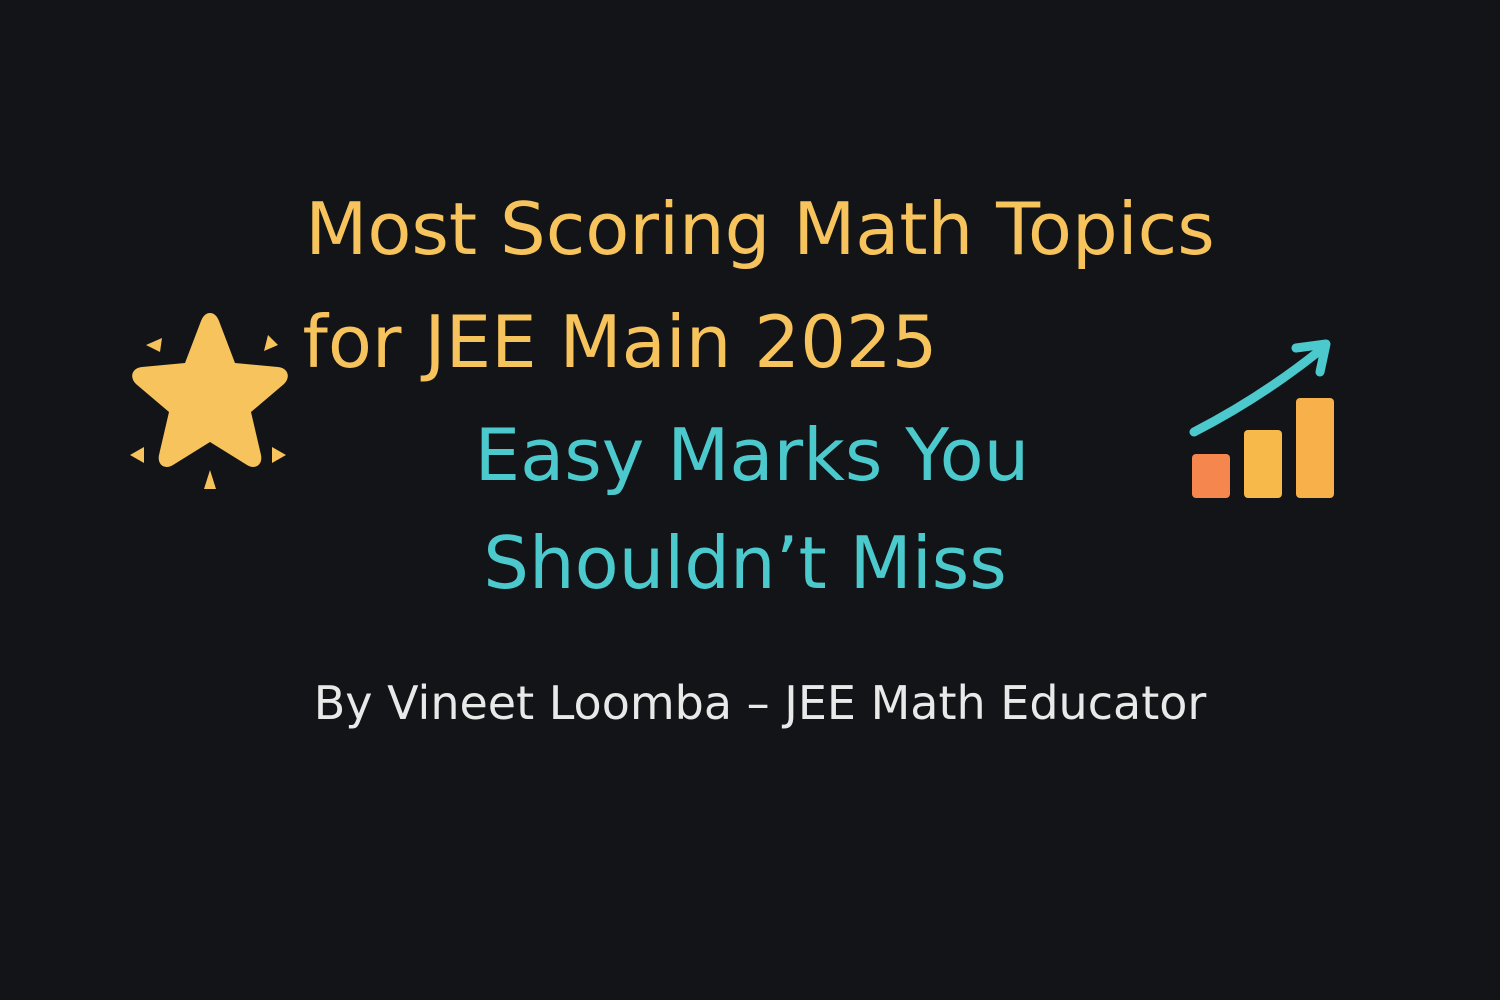 This screenshot has height=1000, width=1500. I want to click on author-byline: By Vineet Loomba – JEE Math Educator, so click(760, 703).